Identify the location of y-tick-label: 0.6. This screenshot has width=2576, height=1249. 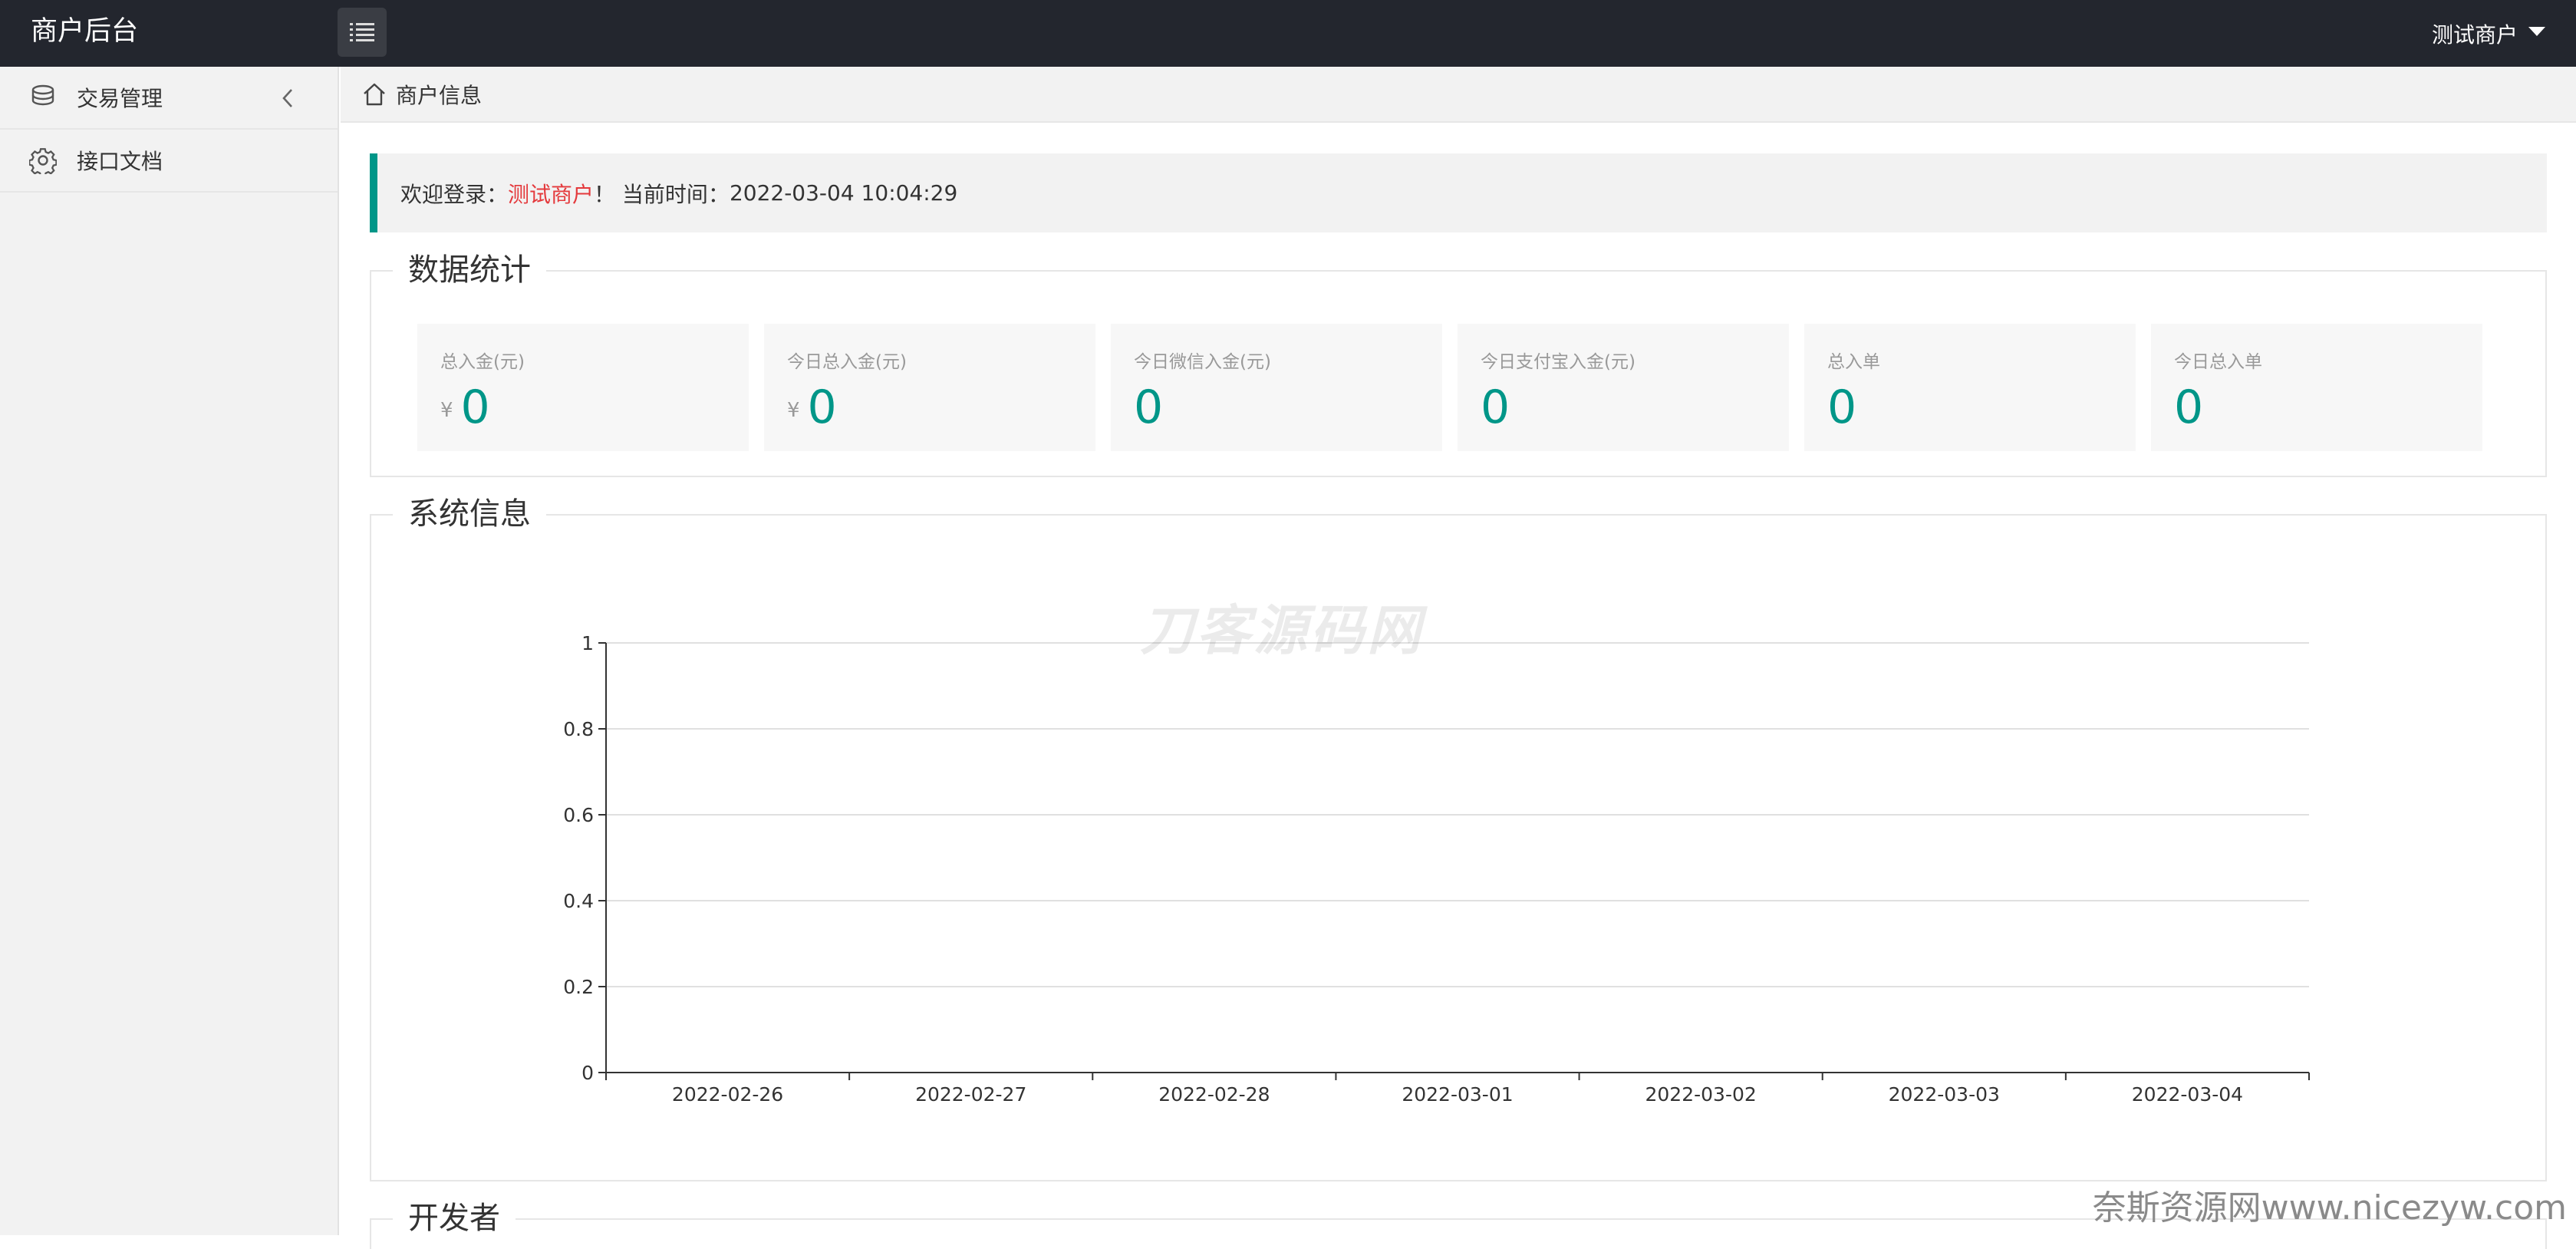
(578, 815).